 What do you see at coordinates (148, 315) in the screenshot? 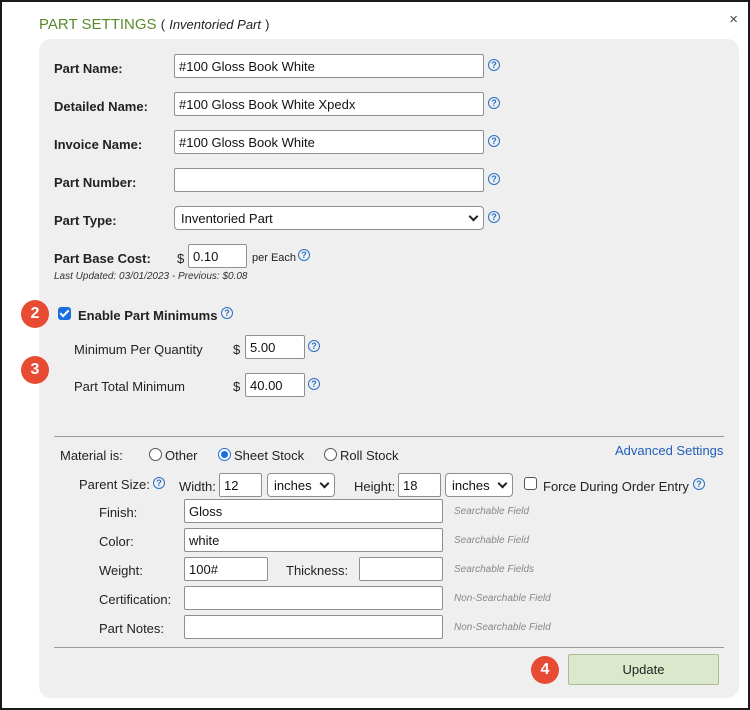
I see `enable-minimums-label: Enable Part Minimums` at bounding box center [148, 315].